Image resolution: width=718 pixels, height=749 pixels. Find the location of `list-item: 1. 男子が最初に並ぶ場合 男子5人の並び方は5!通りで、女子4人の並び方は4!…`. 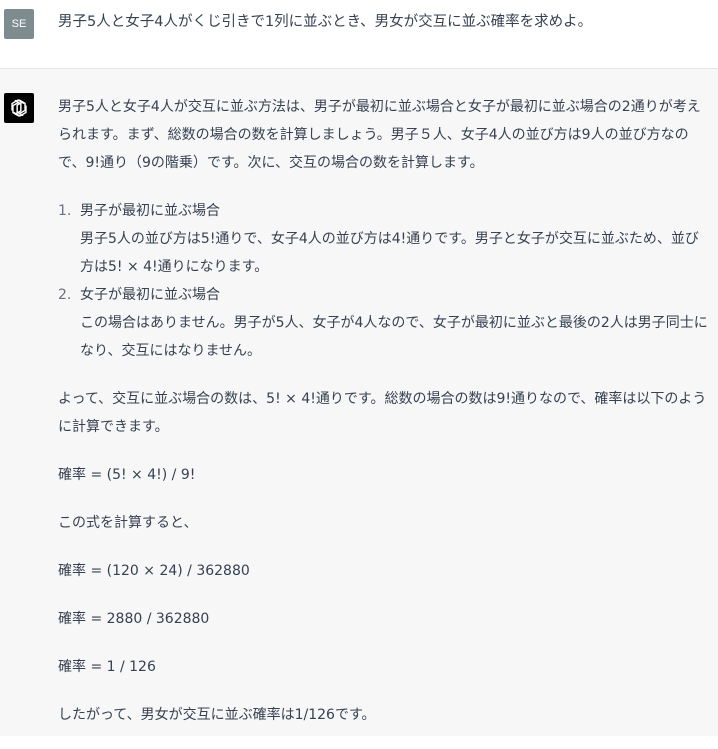

list-item: 1. 男子が最初に並ぶ場合 男子5人の並び方は5!通りで、女子4人の並び方は4!… is located at coordinates (384, 239).